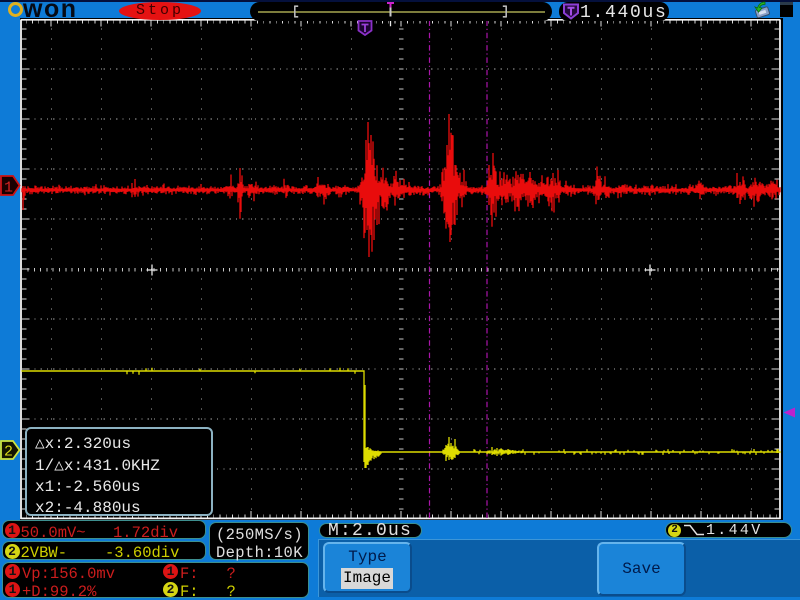  Describe the element at coordinates (50, 11) in the screenshot. I see `svg-text: won` at that location.